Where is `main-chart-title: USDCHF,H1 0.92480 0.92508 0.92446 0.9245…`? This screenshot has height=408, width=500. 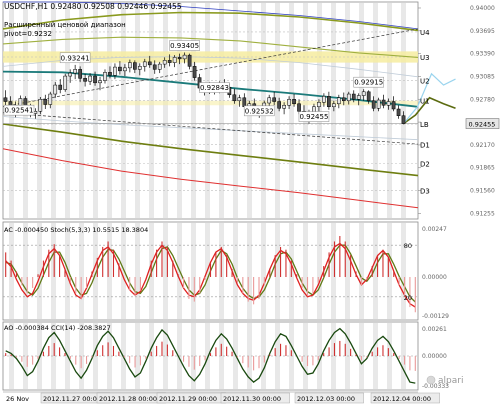 main-chart-title: USDCHF,H1 0.92480 0.92508 0.92446 0.9245… is located at coordinates (93, 6).